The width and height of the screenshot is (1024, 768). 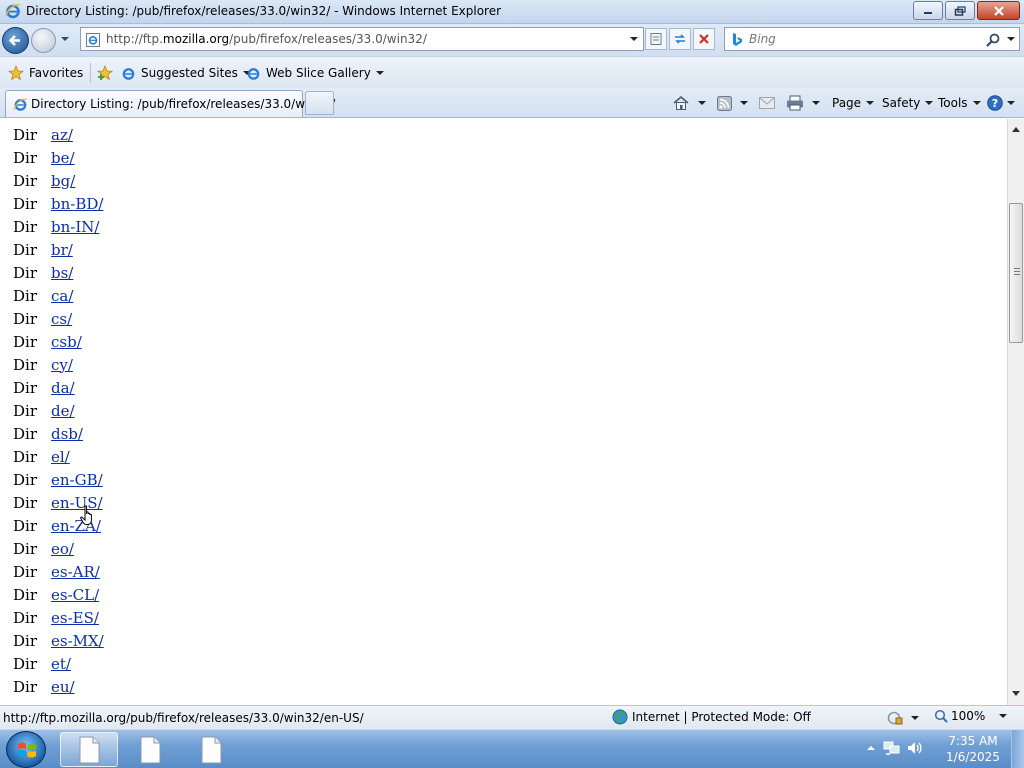 I want to click on search-input: Bing, so click(x=762, y=39).